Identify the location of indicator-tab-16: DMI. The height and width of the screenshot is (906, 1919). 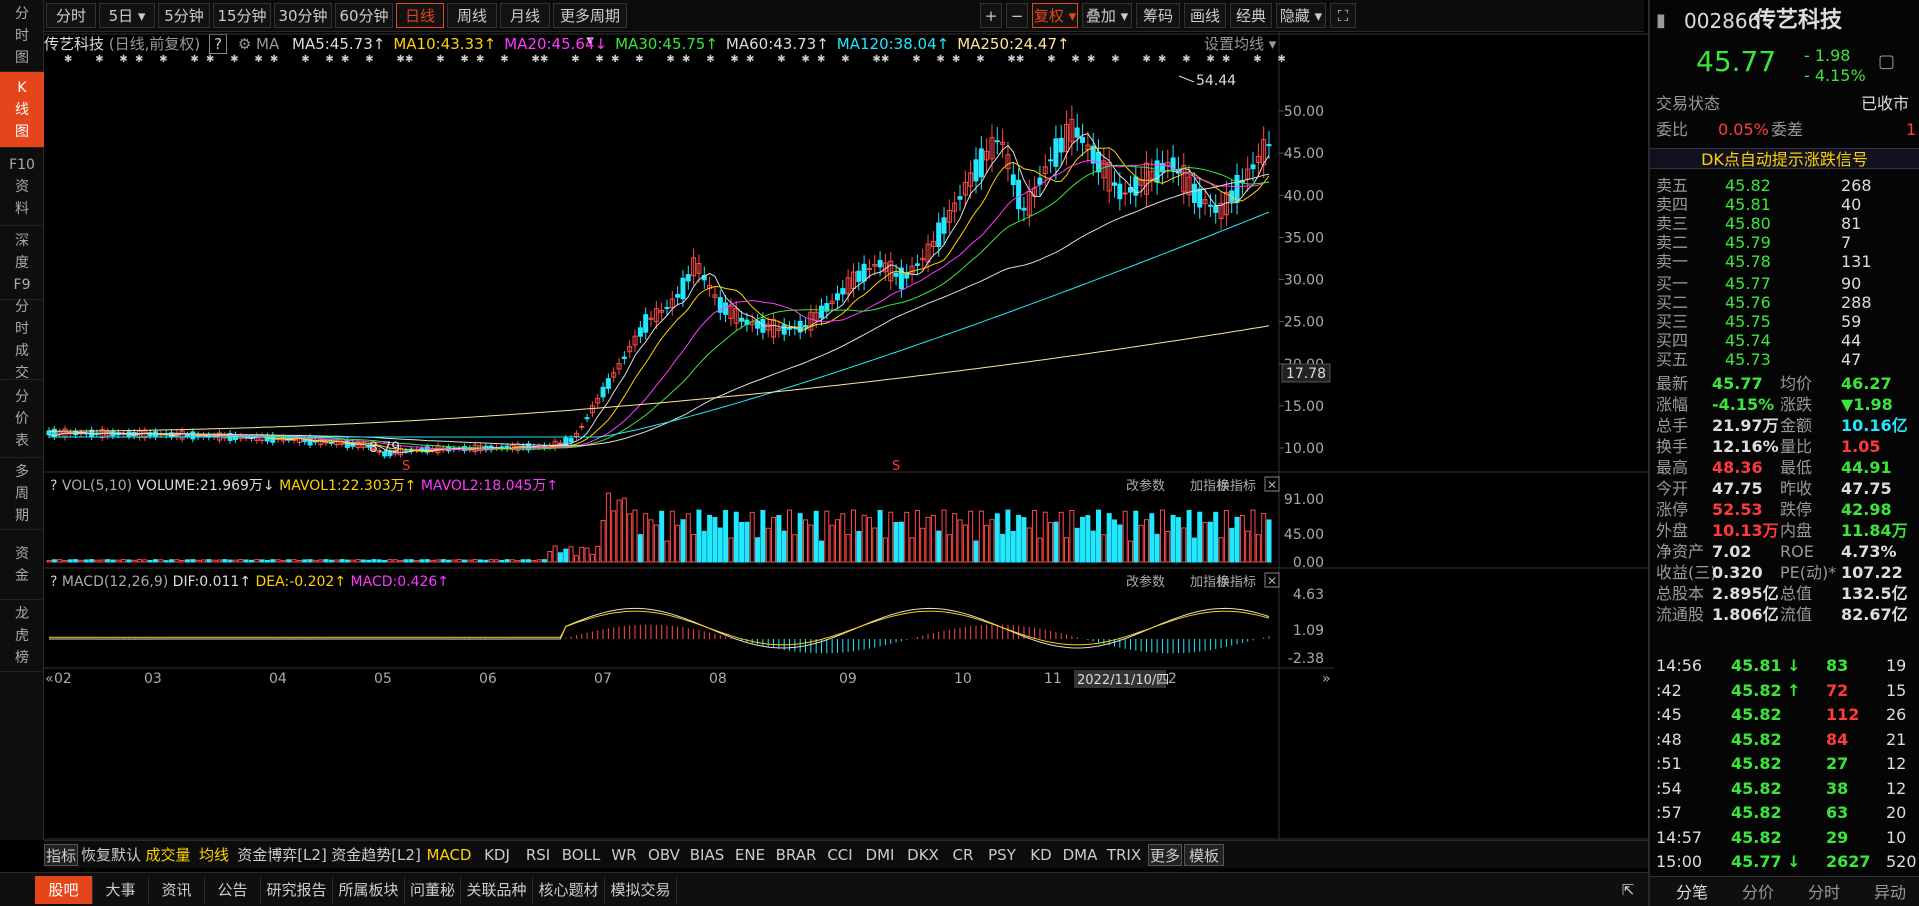
(880, 855).